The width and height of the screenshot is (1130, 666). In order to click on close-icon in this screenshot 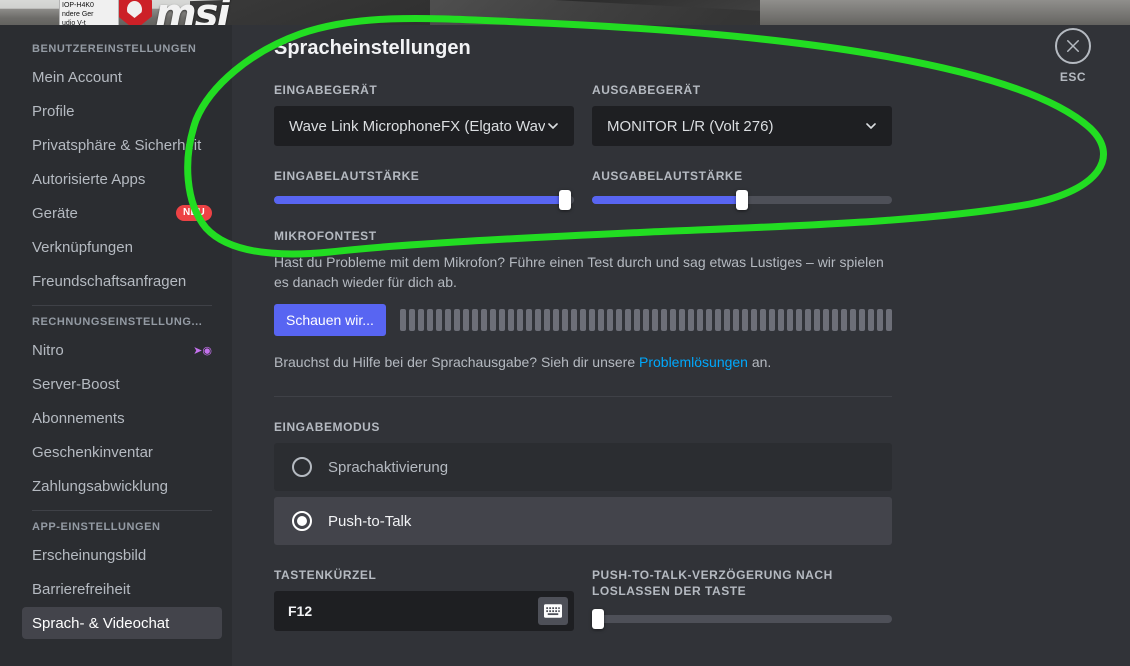, I will do `click(1073, 46)`.